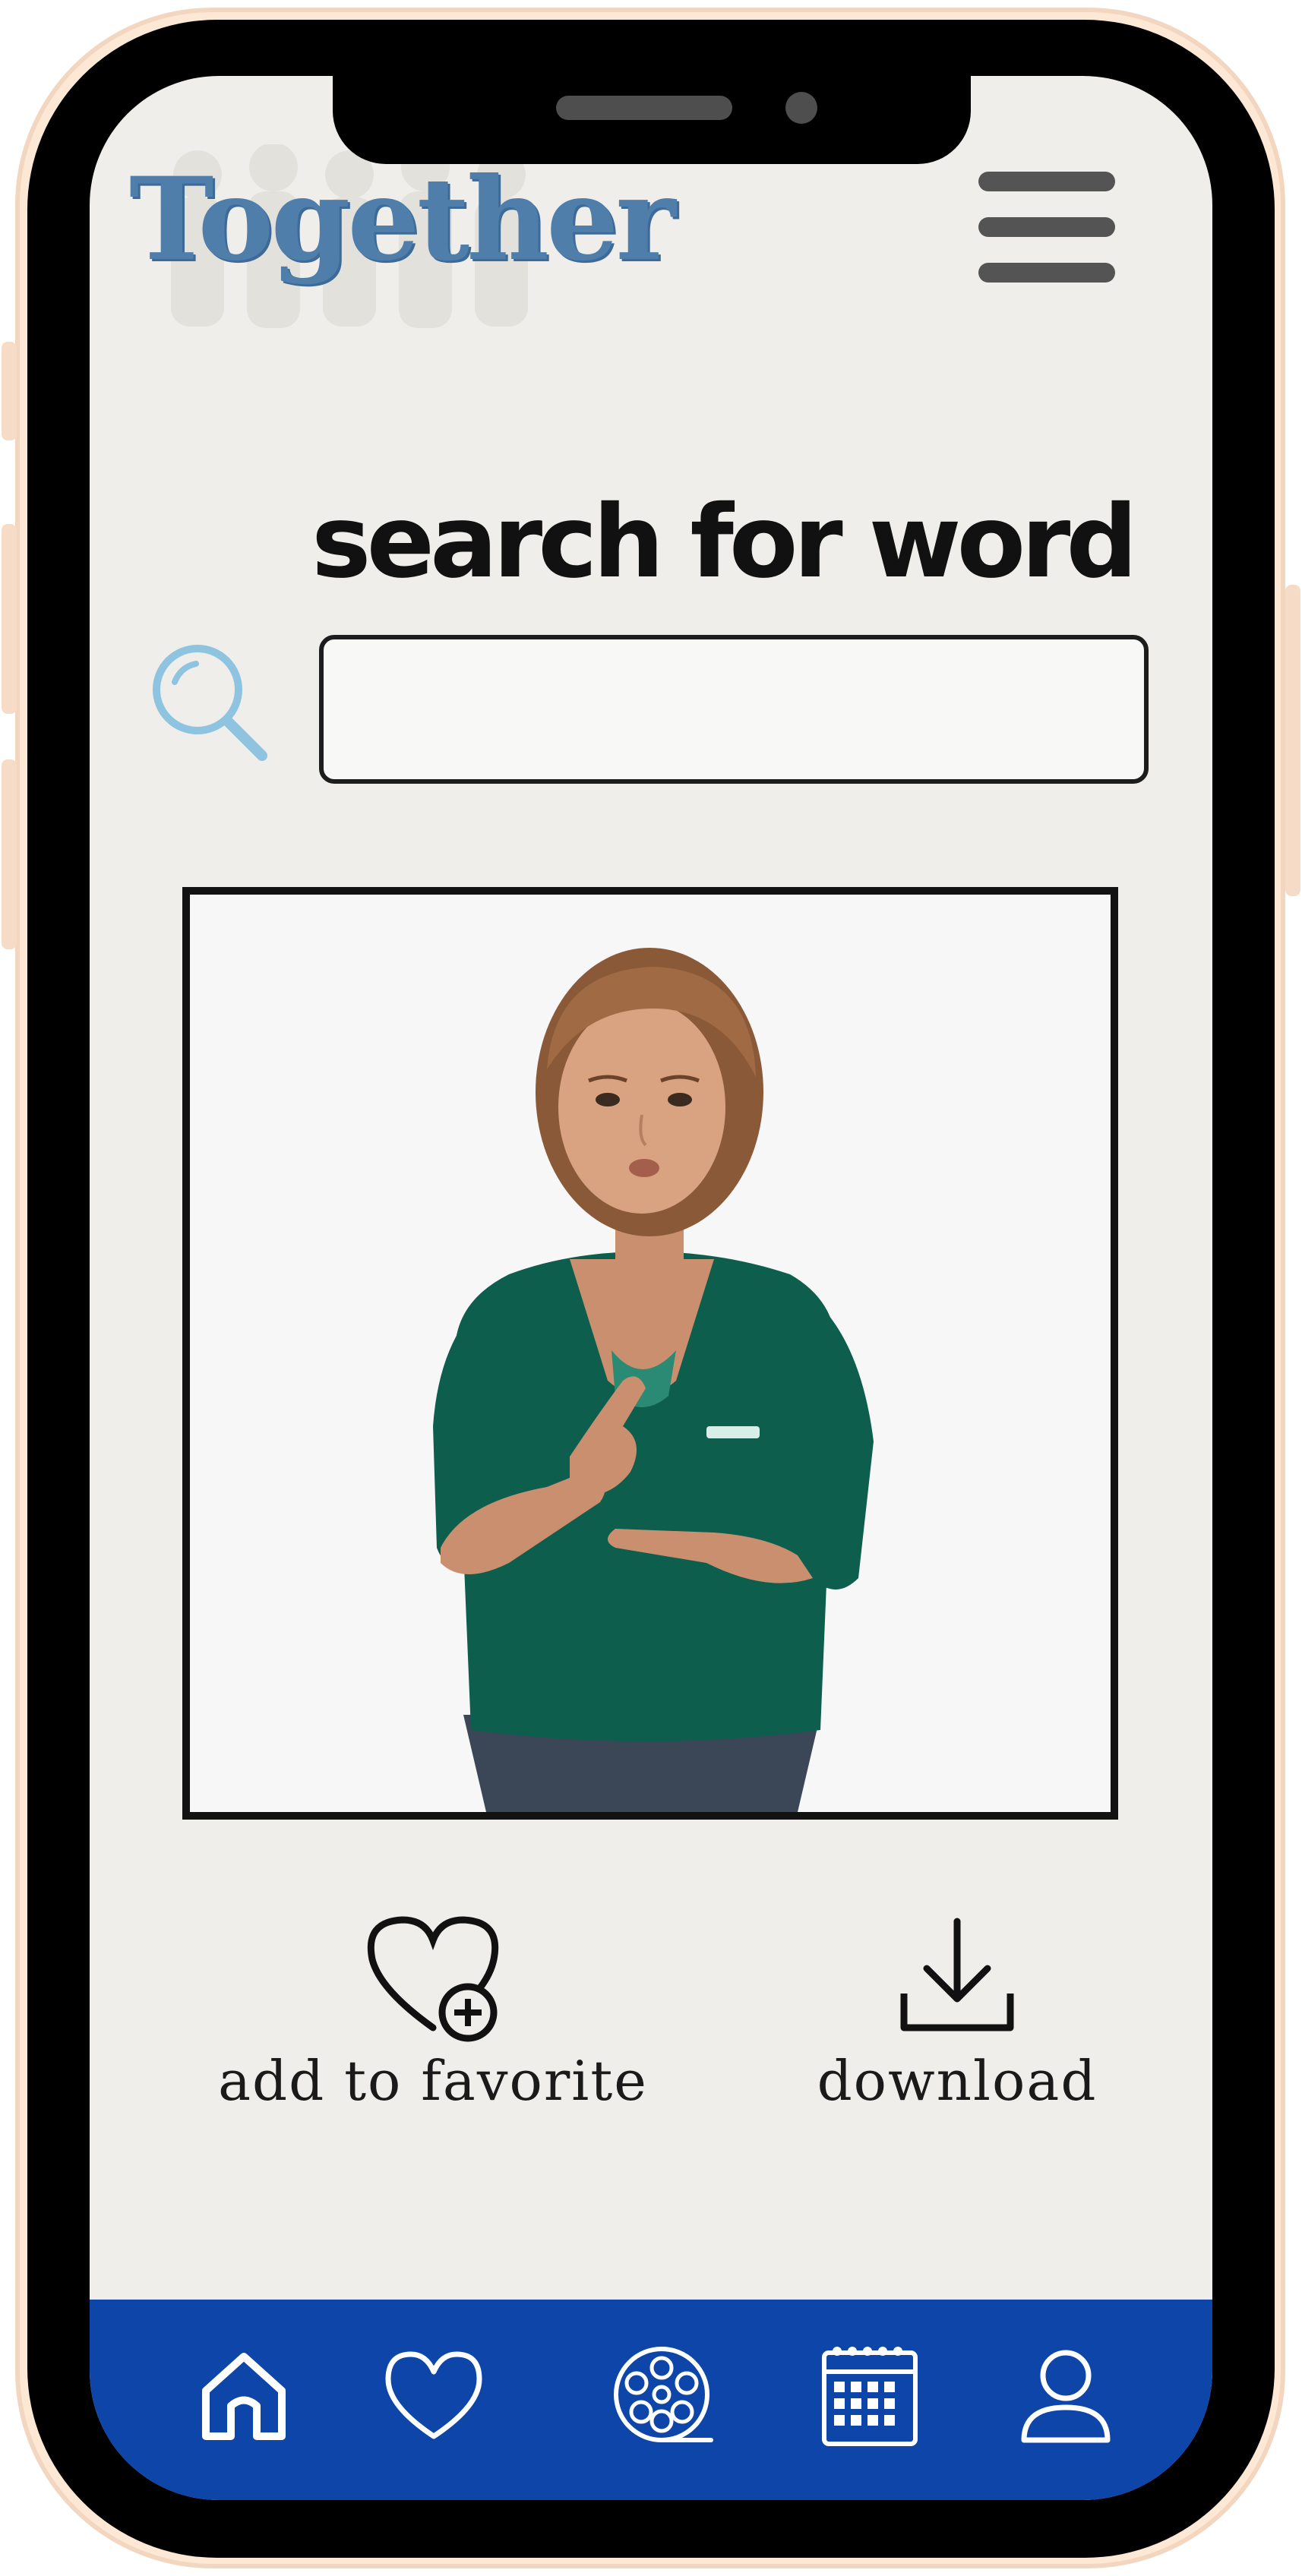 The image size is (1302, 2576). What do you see at coordinates (209, 702) in the screenshot?
I see `search-icon` at bounding box center [209, 702].